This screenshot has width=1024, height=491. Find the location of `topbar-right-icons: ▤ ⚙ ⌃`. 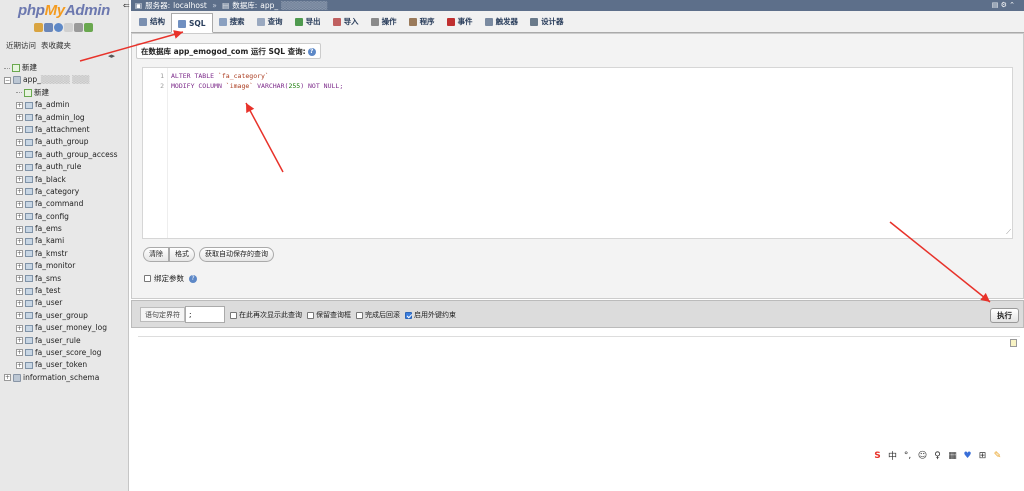

topbar-right-icons: ▤ ⚙ ⌃ is located at coordinates (1003, 5).